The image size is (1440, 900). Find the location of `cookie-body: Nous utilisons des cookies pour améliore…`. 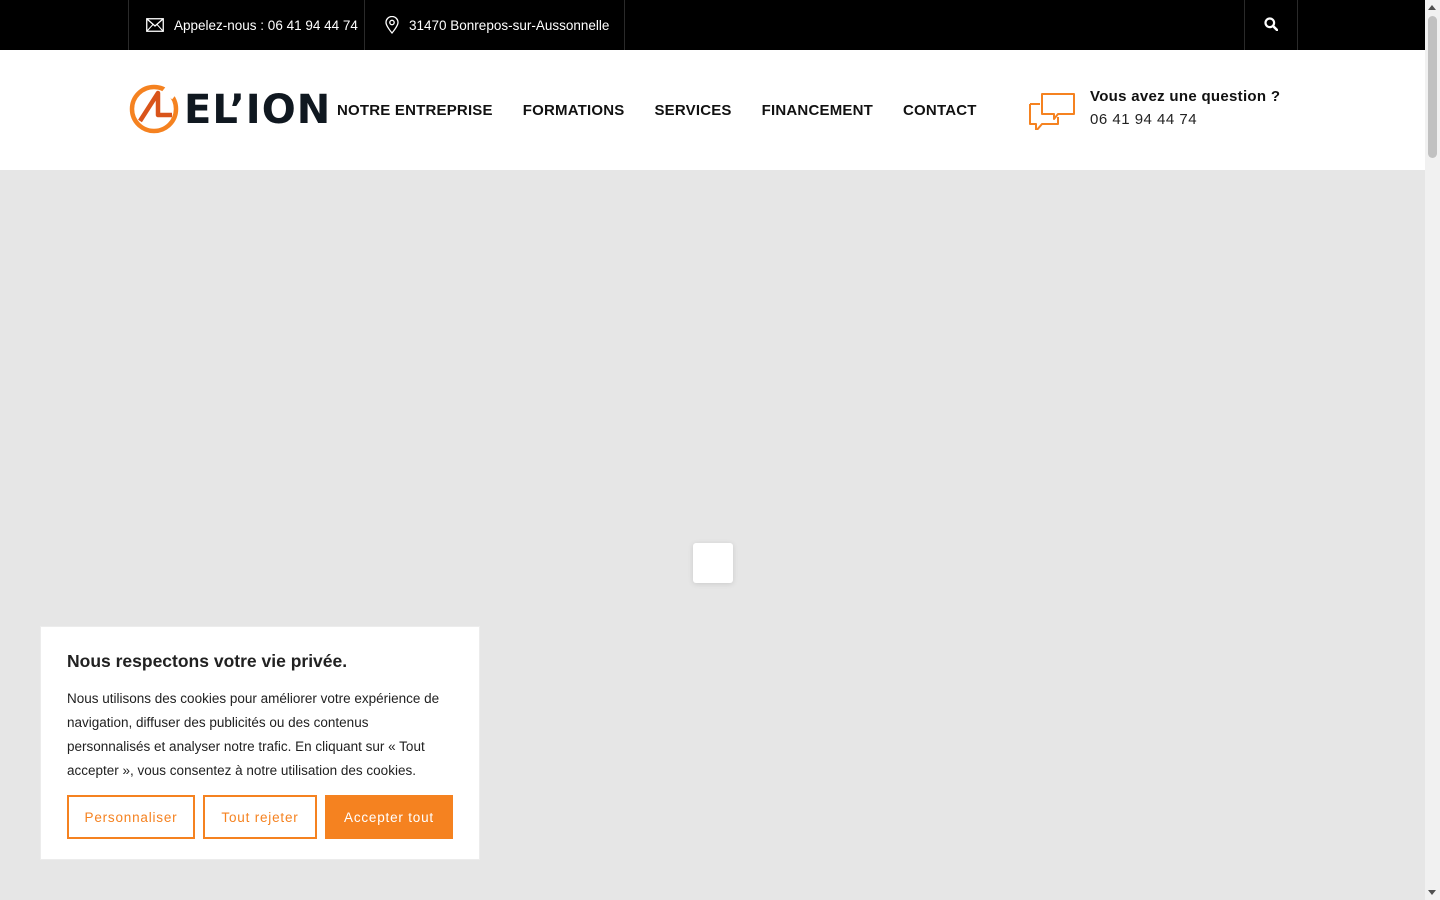

cookie-body: Nous utilisons des cookies pour améliore… is located at coordinates (253, 734).